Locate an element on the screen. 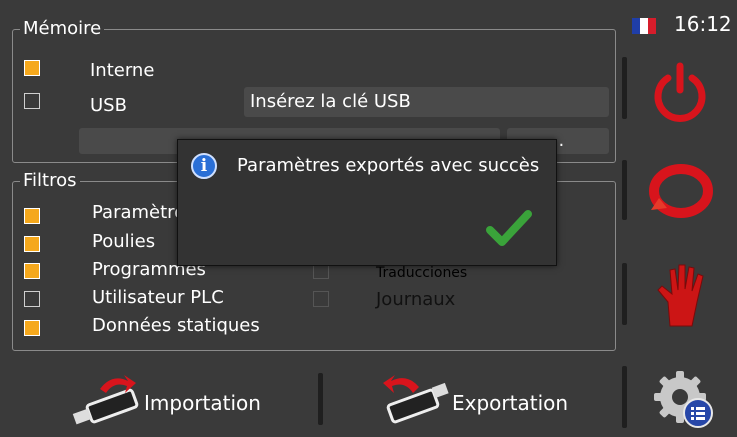 The width and height of the screenshot is (737, 437). memory-title: Mémoire is located at coordinates (62, 29).